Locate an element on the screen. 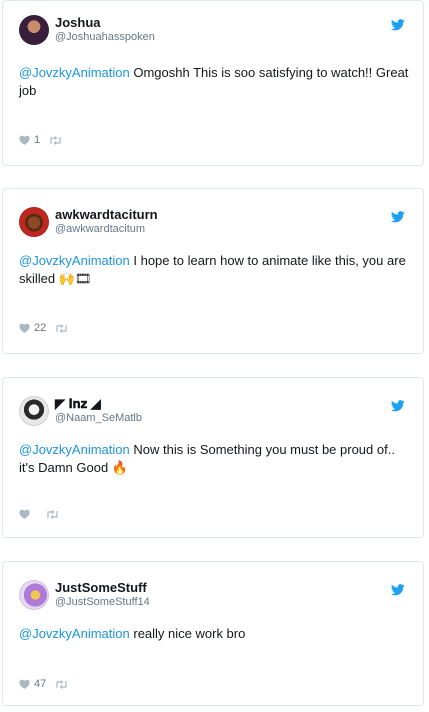 The image size is (429, 712). author-info: Joshua @Joshuahasspoken is located at coordinates (105, 30).